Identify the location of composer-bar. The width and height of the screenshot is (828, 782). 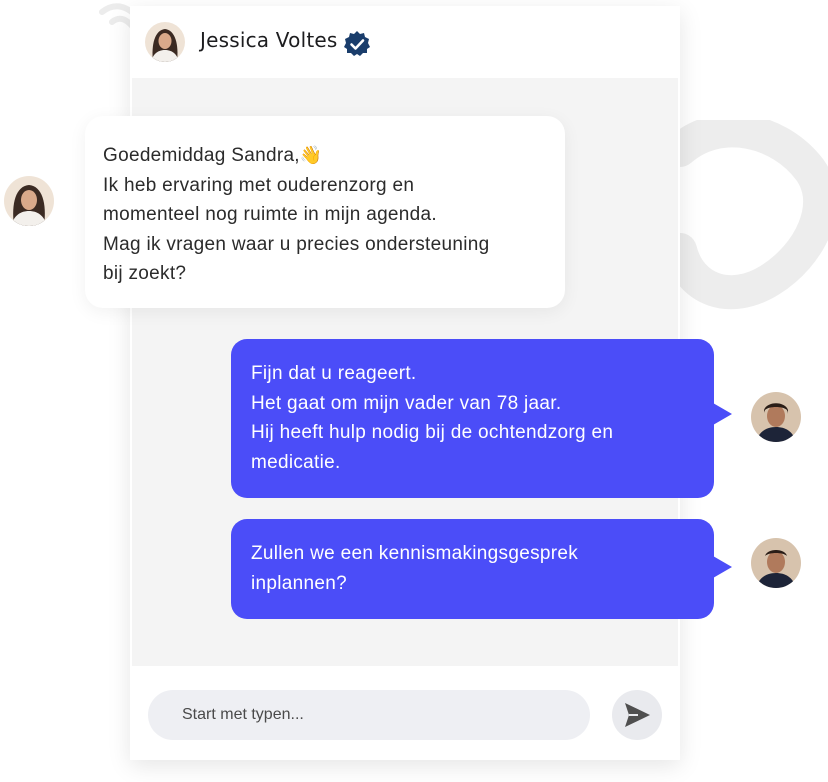
(405, 713).